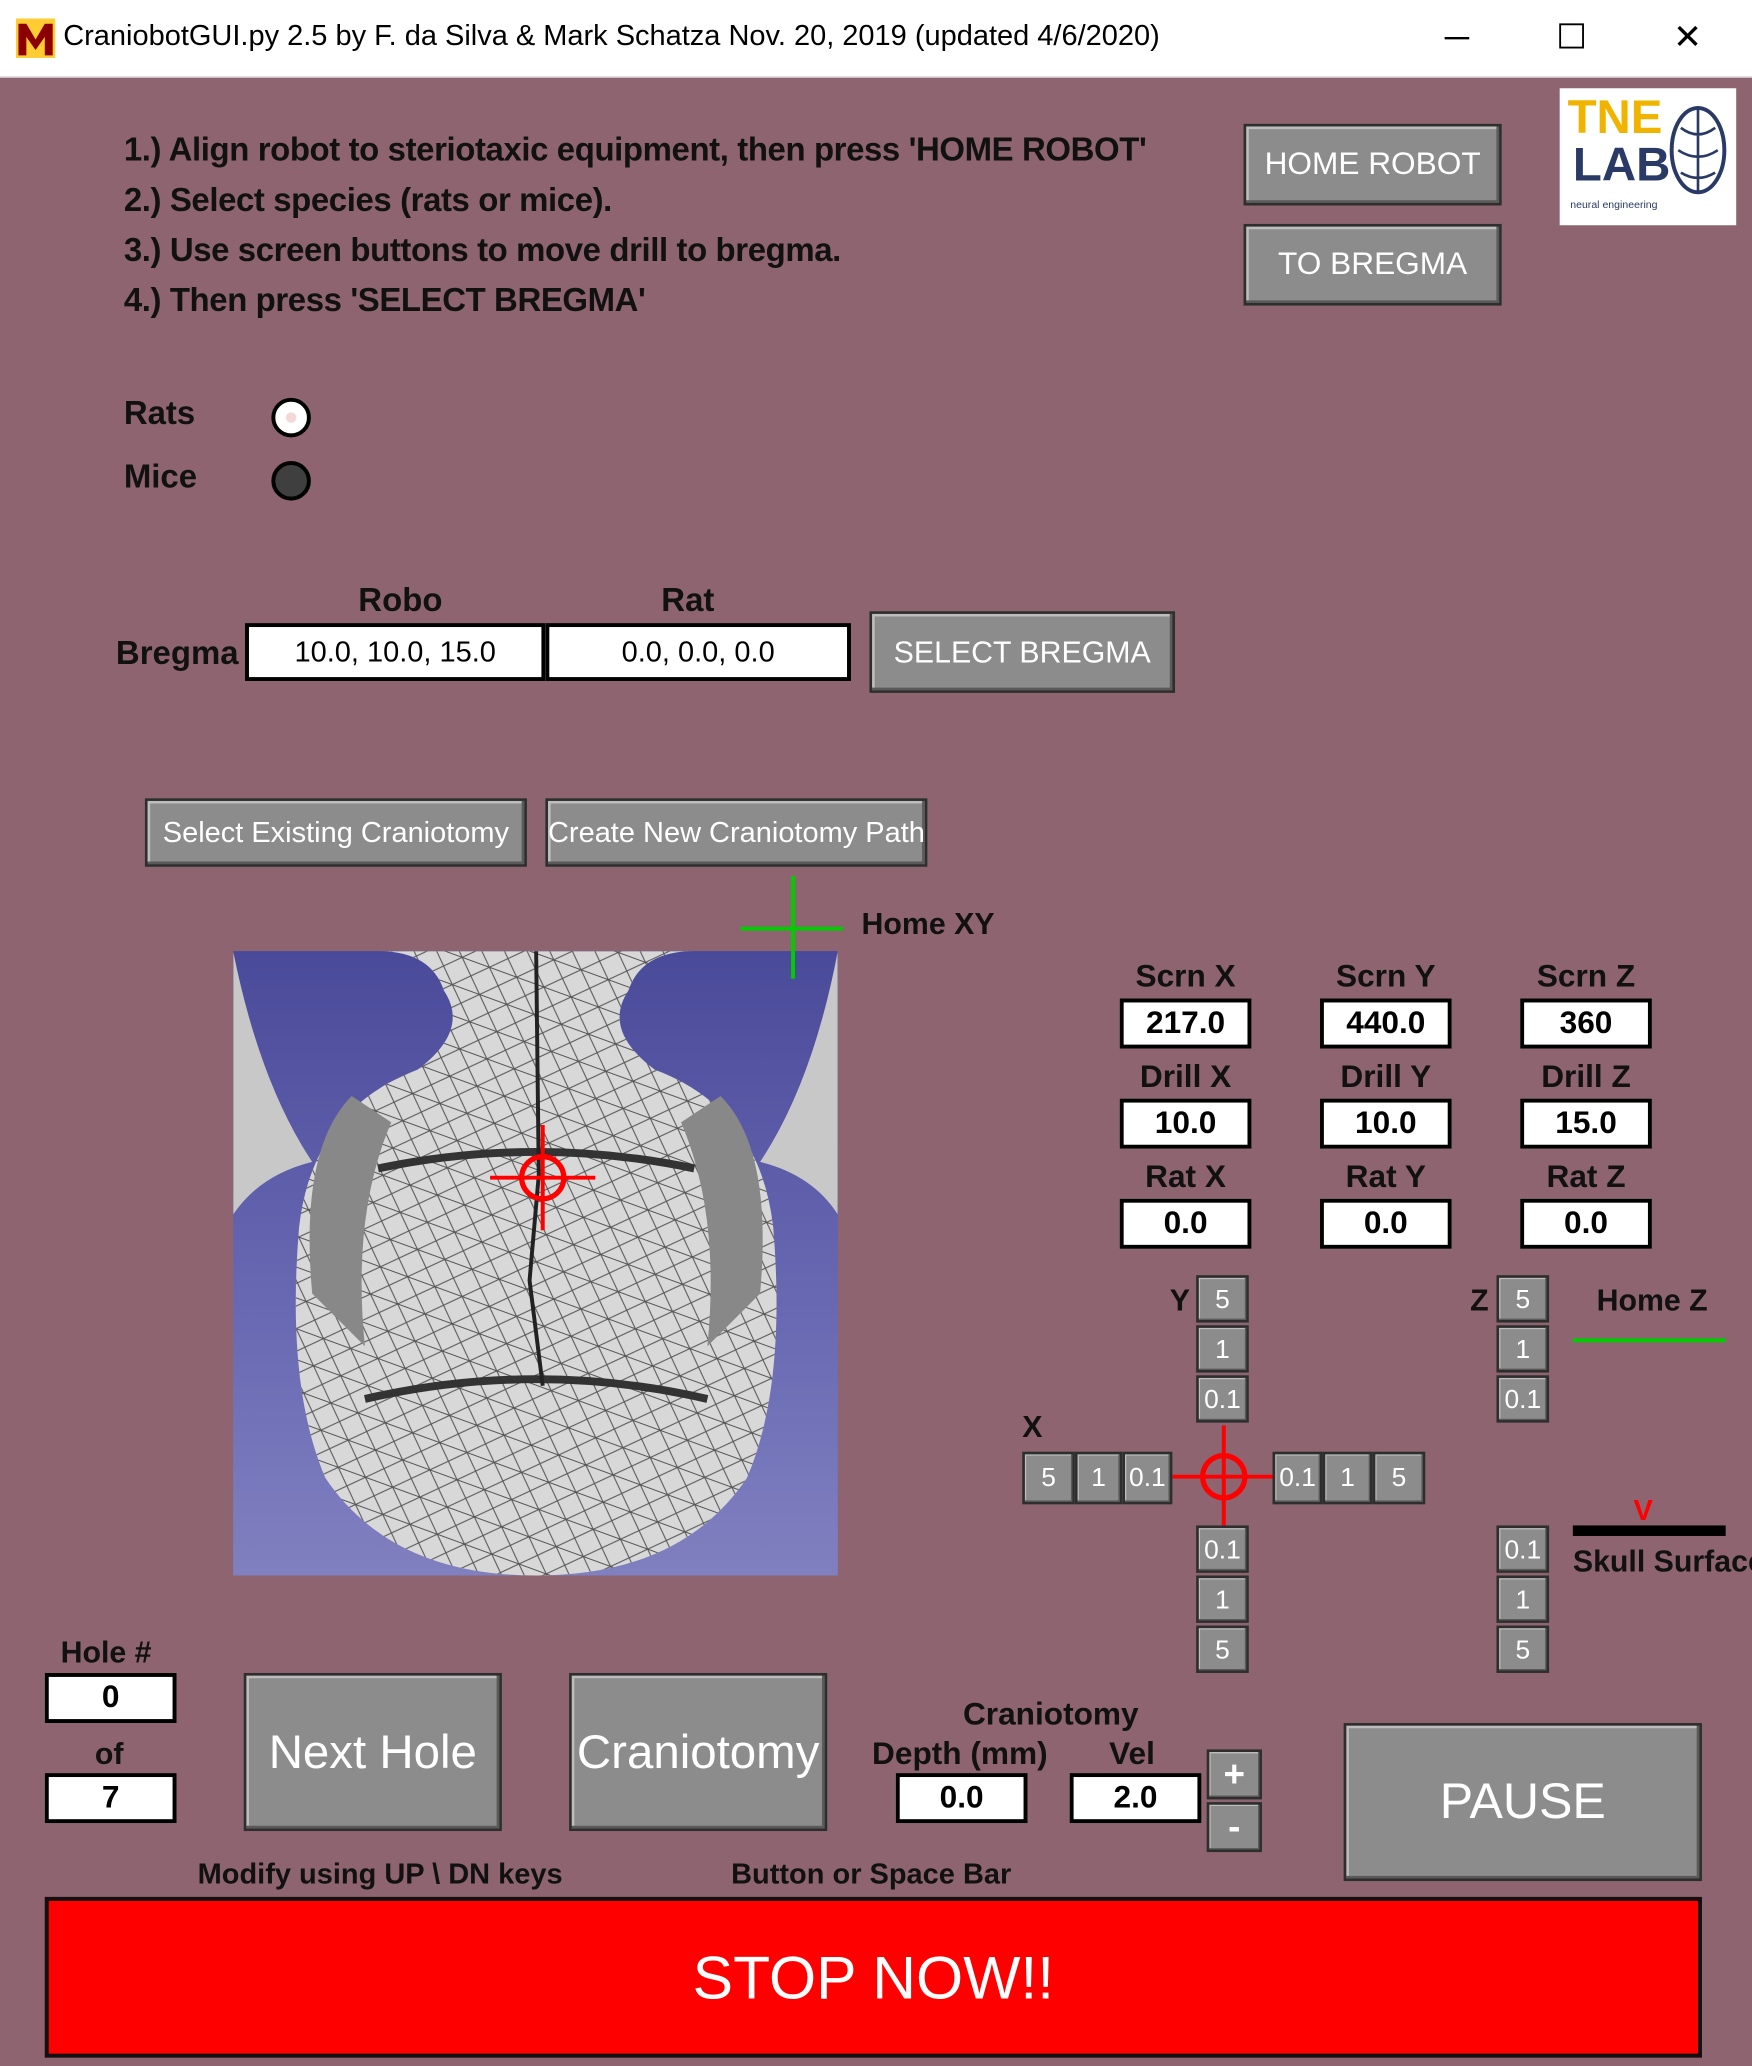 The image size is (1752, 2066). Describe the element at coordinates (1179, 1300) in the screenshot. I see `jog-y-label: Y` at that location.